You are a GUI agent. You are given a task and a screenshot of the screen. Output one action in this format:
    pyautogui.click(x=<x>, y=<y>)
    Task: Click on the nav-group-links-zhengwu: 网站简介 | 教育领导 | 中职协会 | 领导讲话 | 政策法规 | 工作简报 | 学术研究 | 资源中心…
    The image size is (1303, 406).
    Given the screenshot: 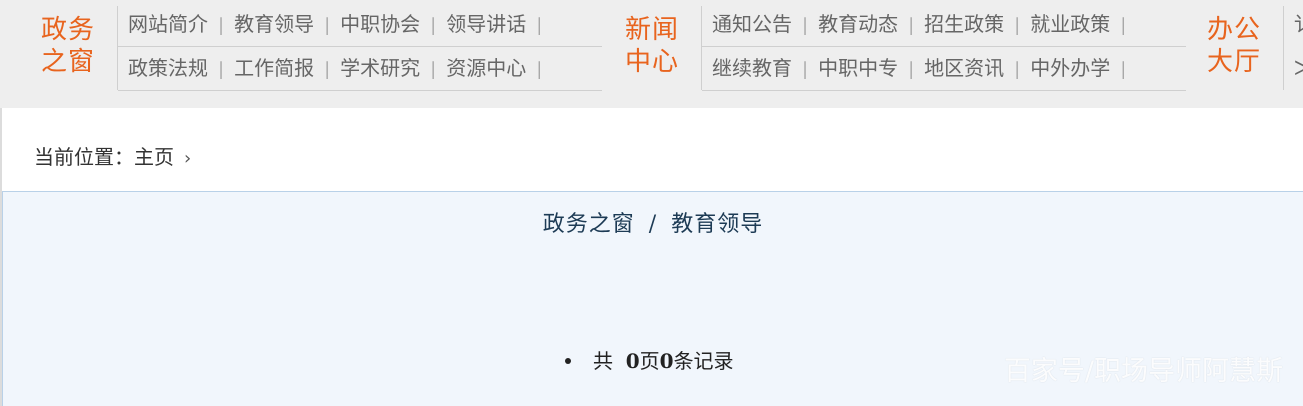 What is the action you would take?
    pyautogui.click(x=360, y=48)
    